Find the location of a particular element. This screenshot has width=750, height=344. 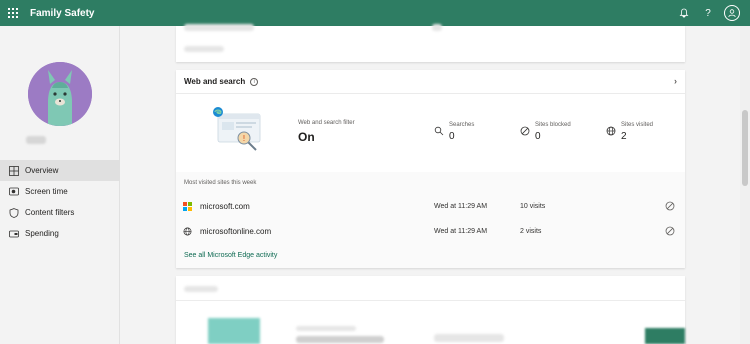

sidebar-item-label: Overview is located at coordinates (42, 170).